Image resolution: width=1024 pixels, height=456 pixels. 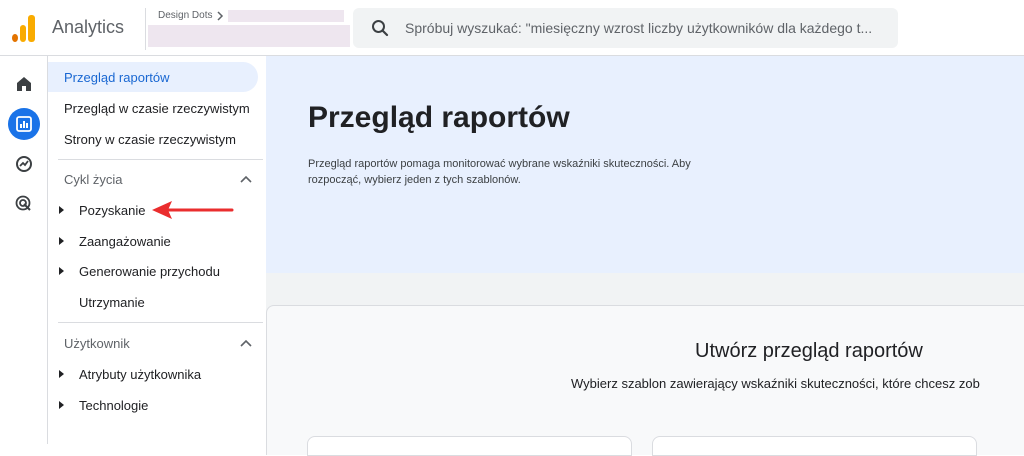 What do you see at coordinates (149, 108) in the screenshot?
I see `nav-realtime-overview: Przegląd w czasie rzeczywistym` at bounding box center [149, 108].